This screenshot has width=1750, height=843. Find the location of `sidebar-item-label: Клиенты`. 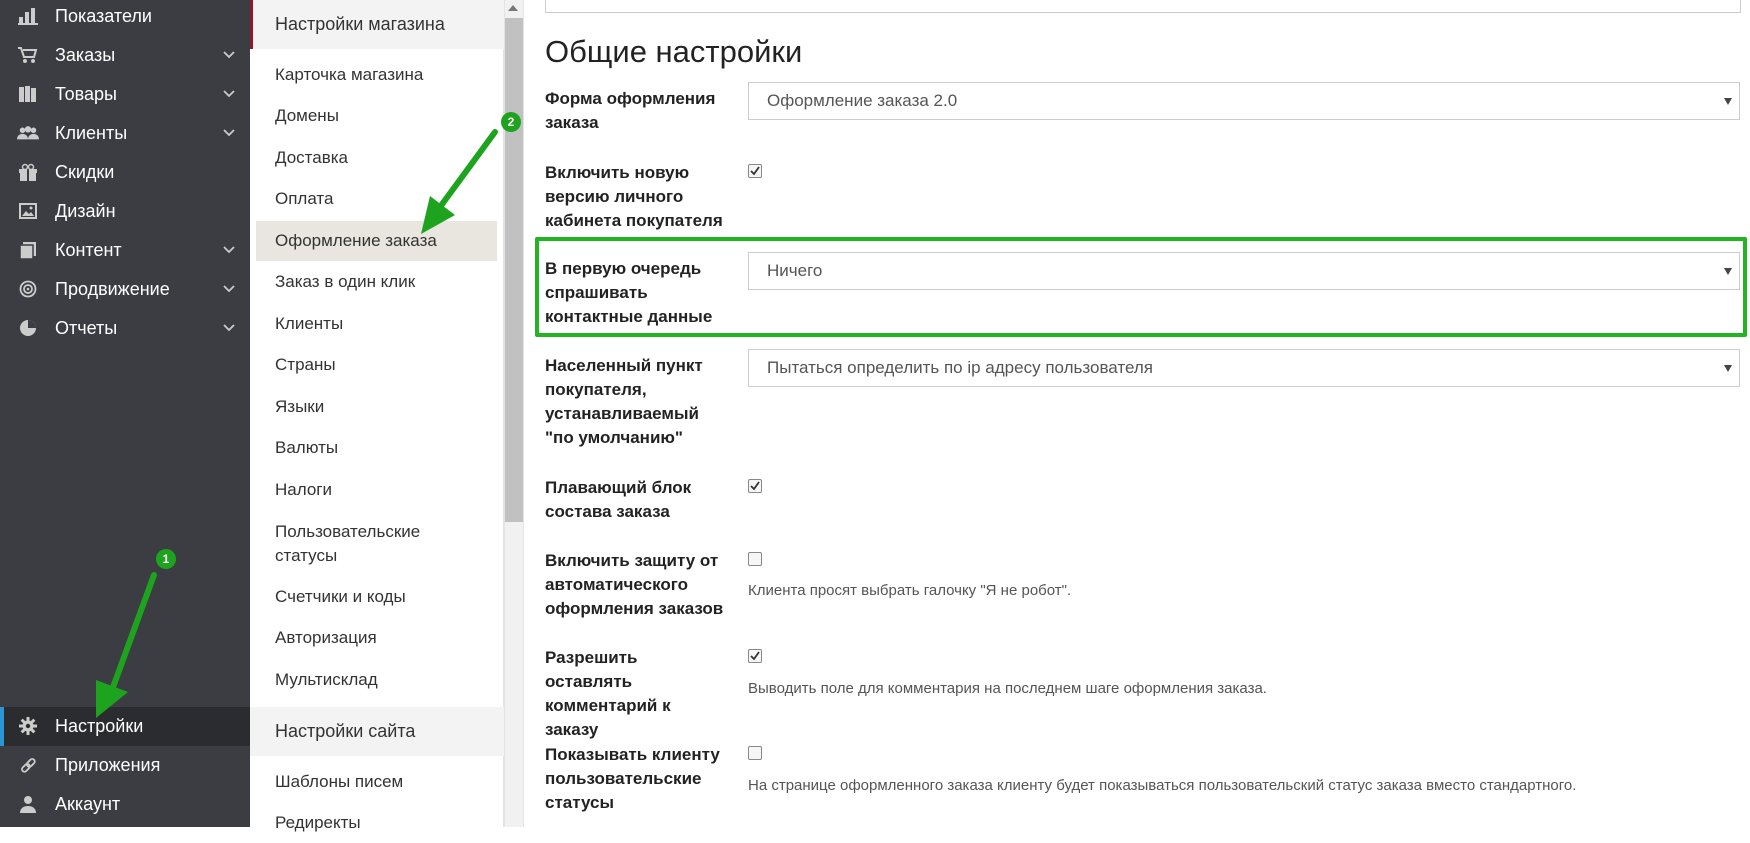

sidebar-item-label: Клиенты is located at coordinates (91, 133).